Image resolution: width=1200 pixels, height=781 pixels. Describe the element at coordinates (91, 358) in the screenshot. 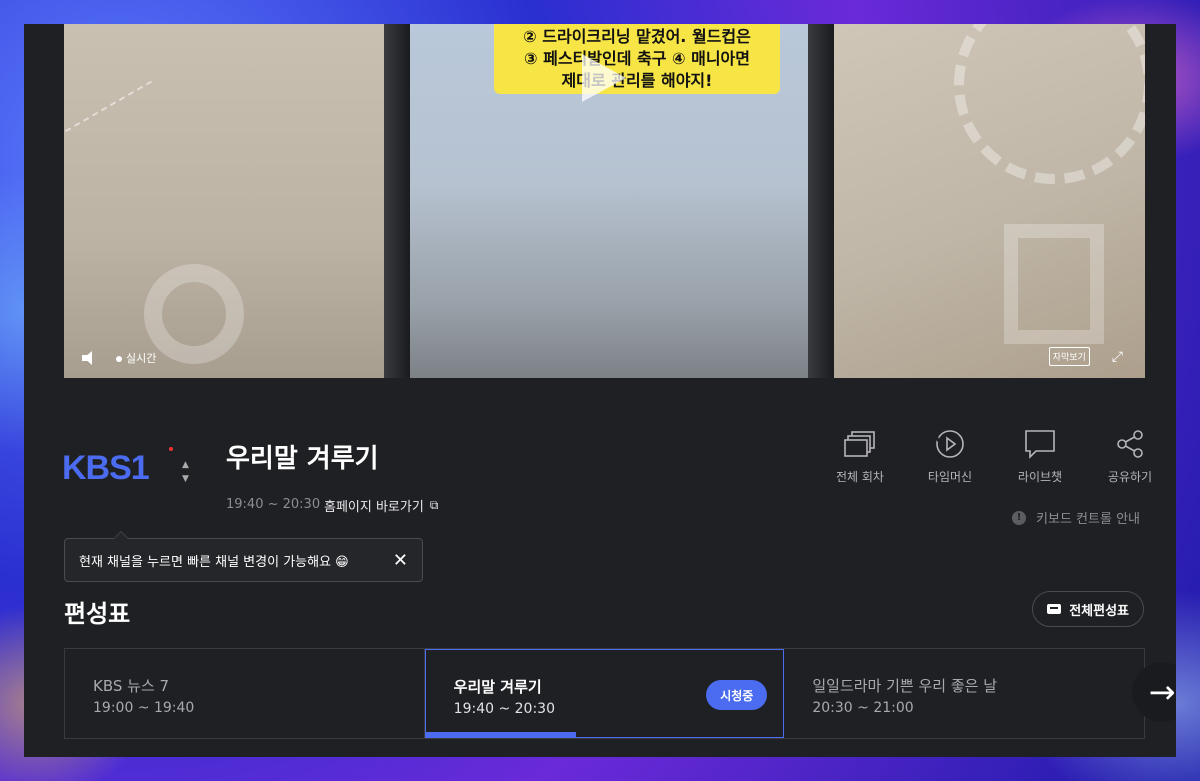

I see `volume-icon` at that location.